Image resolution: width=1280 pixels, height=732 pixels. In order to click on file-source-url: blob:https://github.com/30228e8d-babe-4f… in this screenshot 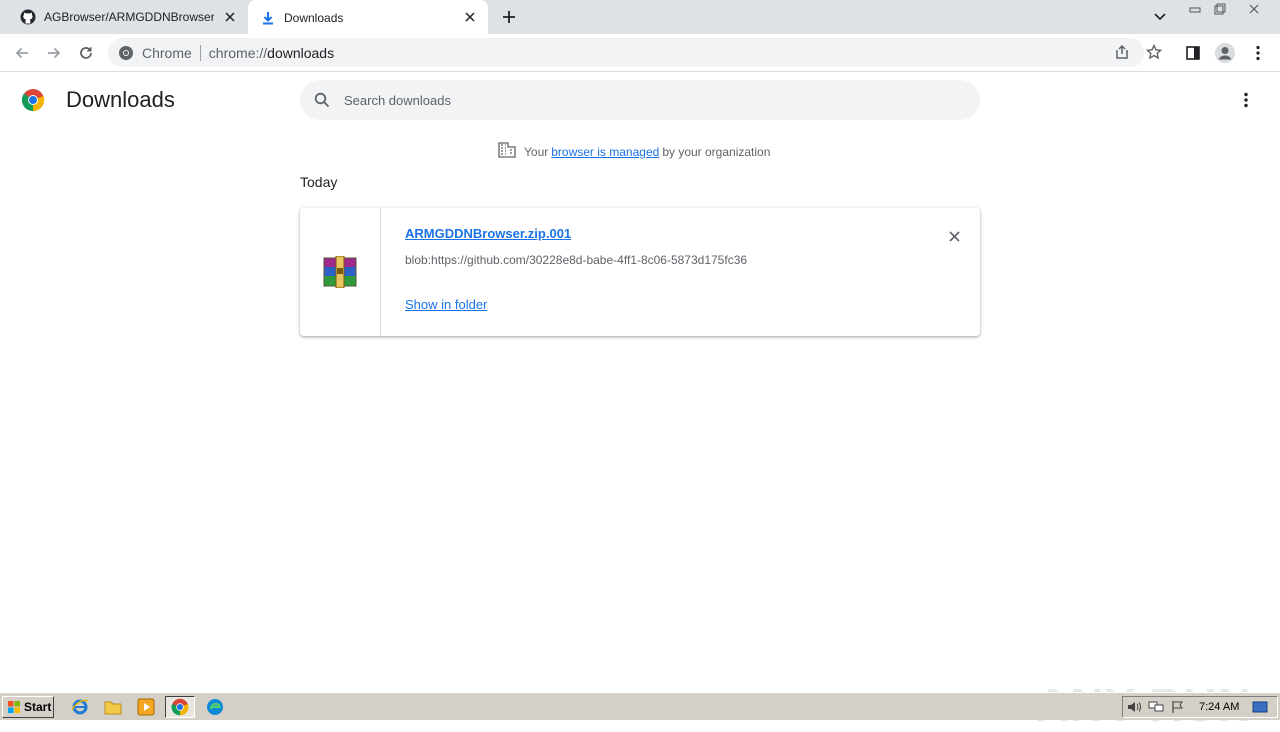, I will do `click(576, 260)`.